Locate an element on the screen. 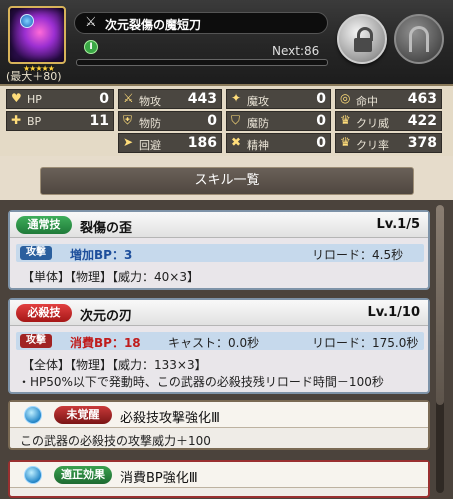 The image size is (453, 499). unawakened-ability-card: 未覚醒 必殺技攻撃強化Ⅲ この武器の必殺技の攻撃威力＋100 is located at coordinates (219, 425).